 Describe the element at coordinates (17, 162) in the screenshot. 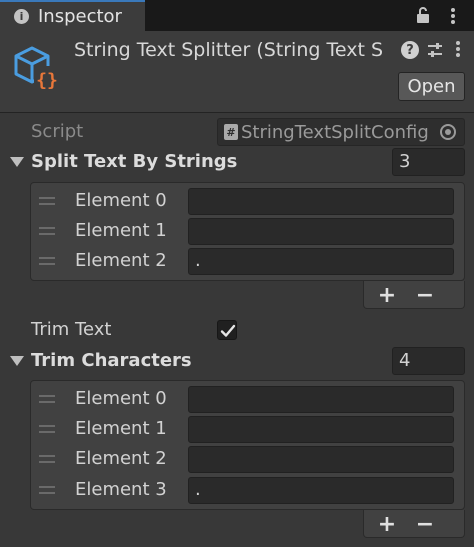

I see `split-foldout-arrow-icon` at that location.